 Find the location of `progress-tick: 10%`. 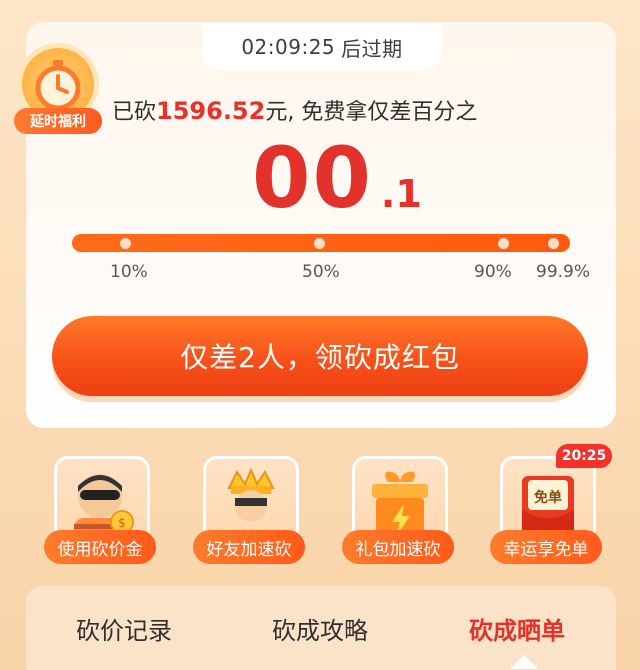

progress-tick: 10% is located at coordinates (129, 272).